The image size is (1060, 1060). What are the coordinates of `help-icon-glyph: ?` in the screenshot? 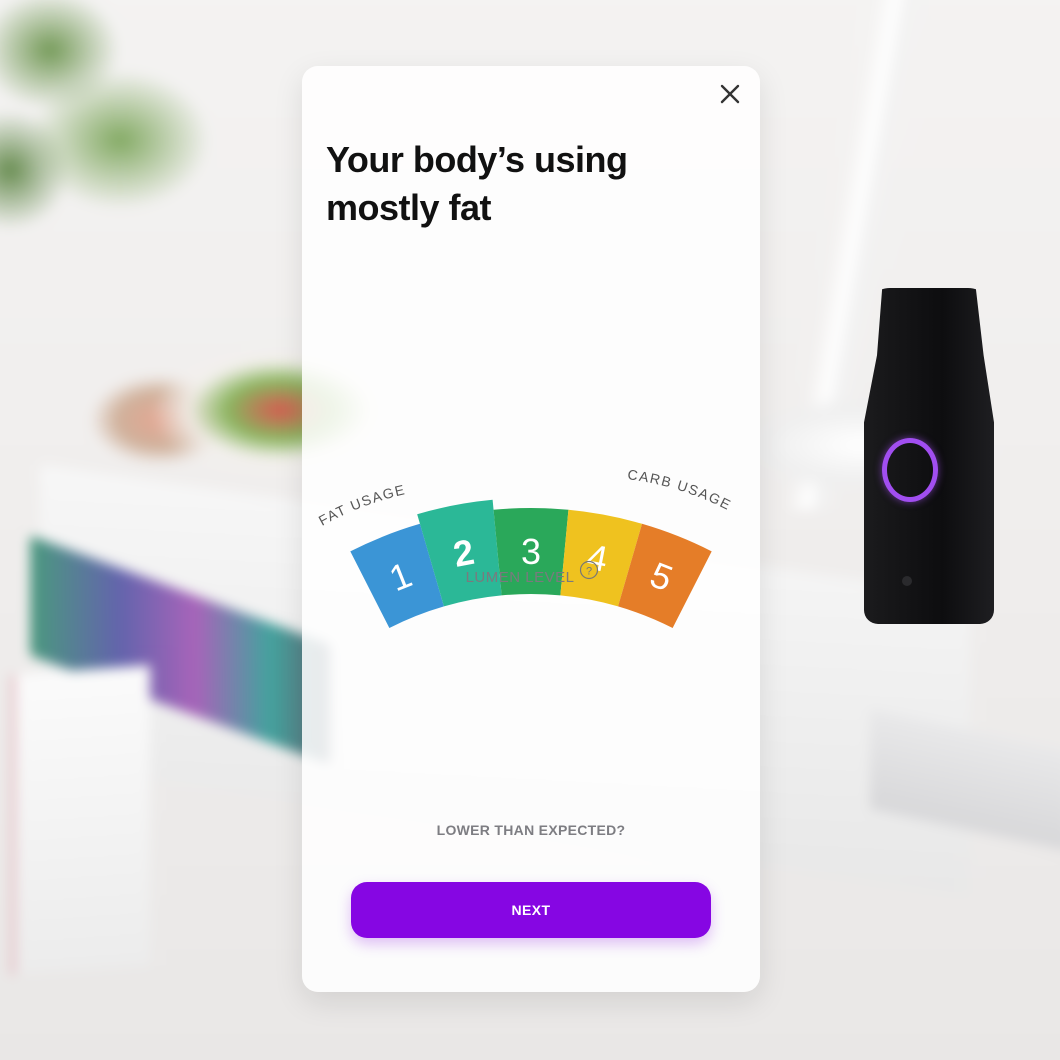 It's located at (589, 572).